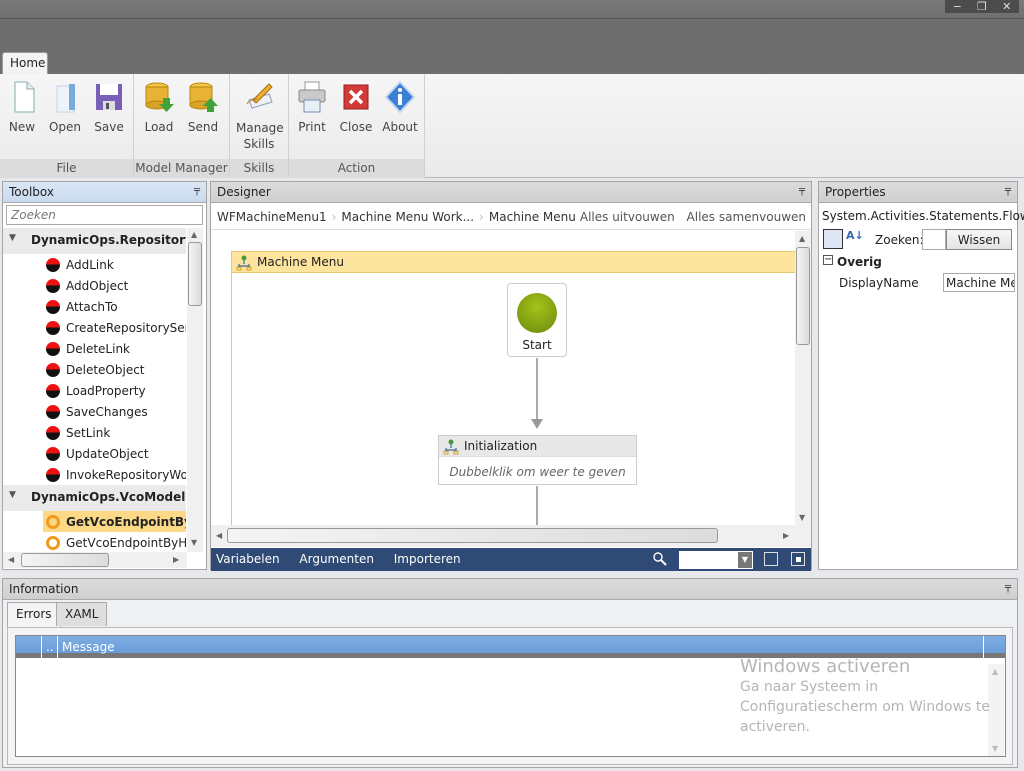 The width and height of the screenshot is (1024, 771). Describe the element at coordinates (957, 6) in the screenshot. I see `minimize-button: −` at that location.